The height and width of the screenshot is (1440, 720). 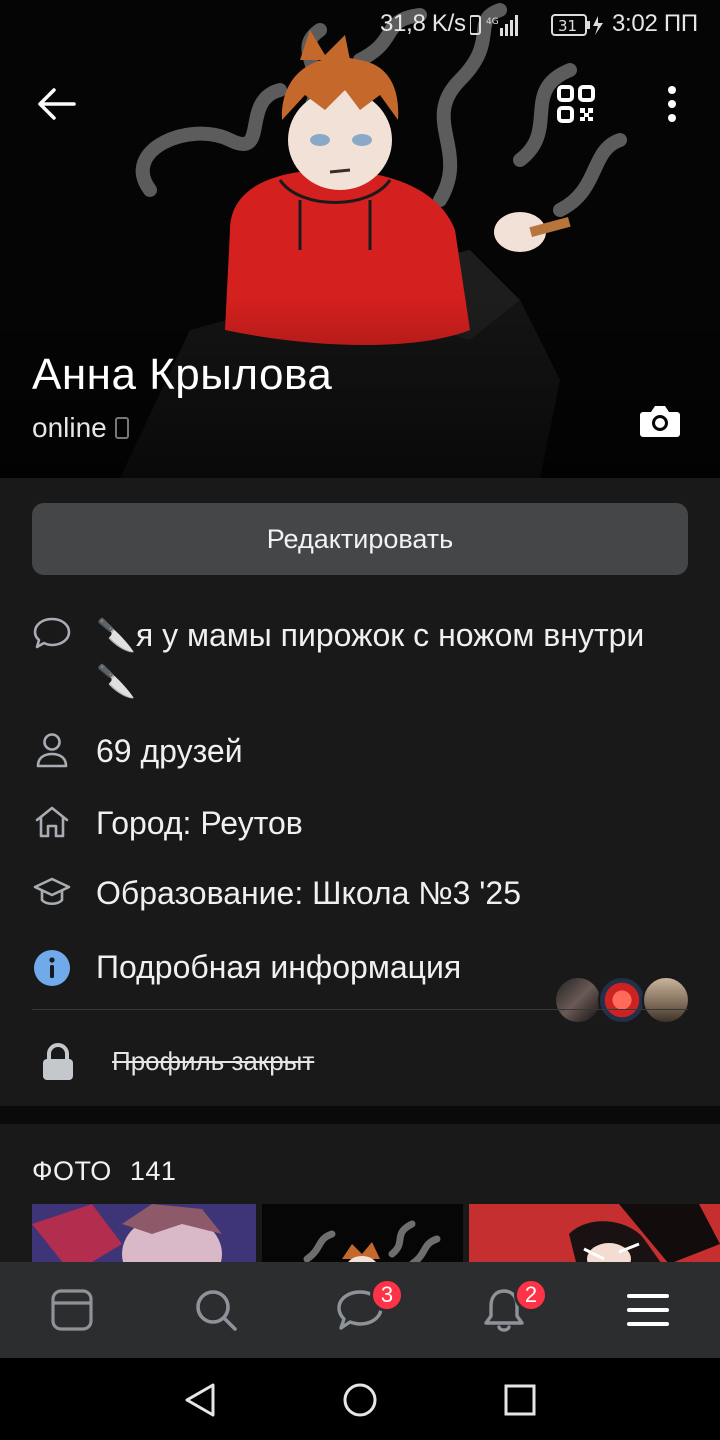 I want to click on more-options-button, so click(x=672, y=104).